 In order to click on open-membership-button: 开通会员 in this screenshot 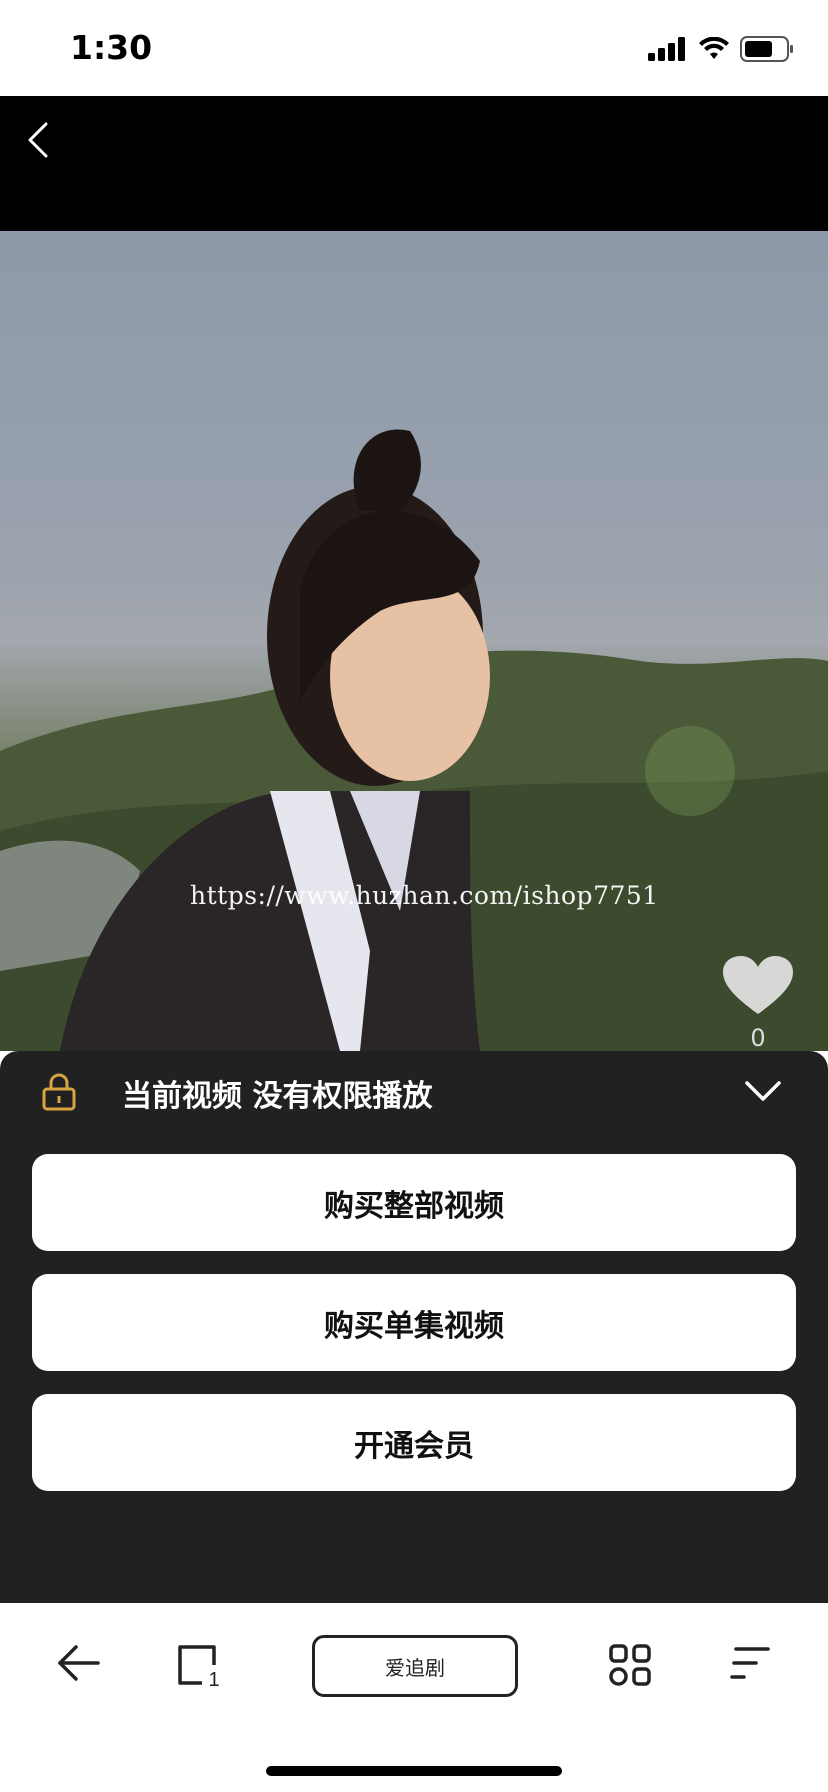, I will do `click(414, 1442)`.